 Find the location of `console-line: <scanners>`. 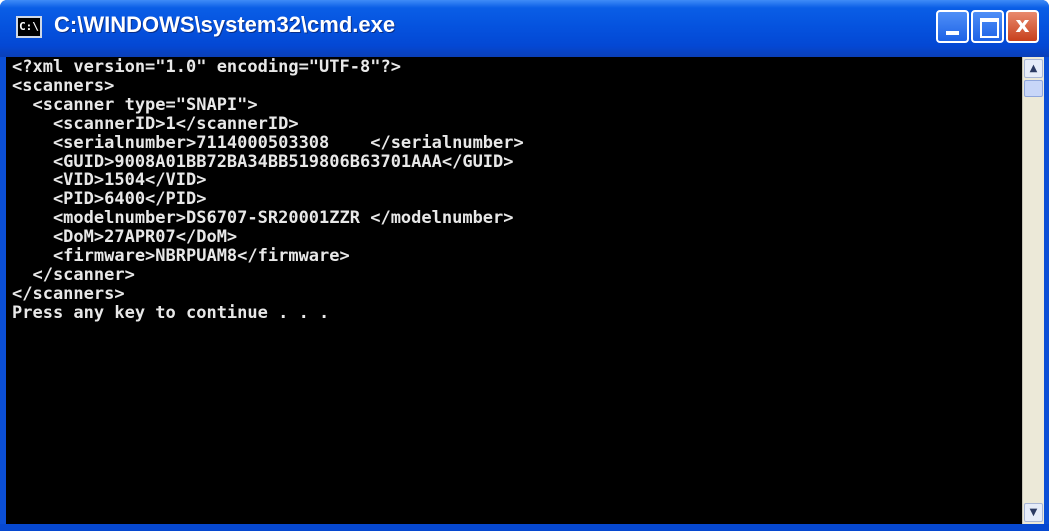

console-line: <scanners> is located at coordinates (63, 85).